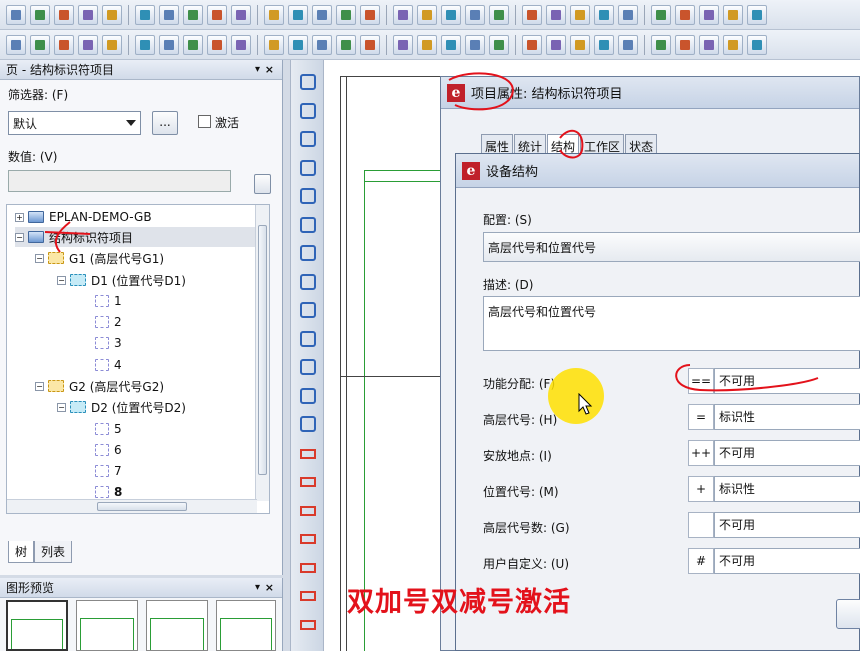 Image resolution: width=860 pixels, height=651 pixels. I want to click on cursor-highlight, so click(576, 396).